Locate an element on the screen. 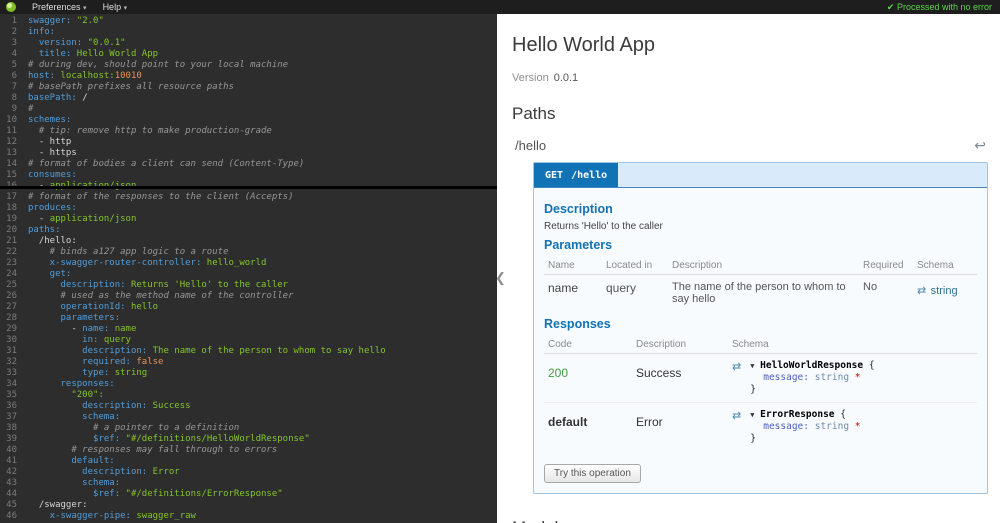  app-title: Hello World App is located at coordinates (584, 45).